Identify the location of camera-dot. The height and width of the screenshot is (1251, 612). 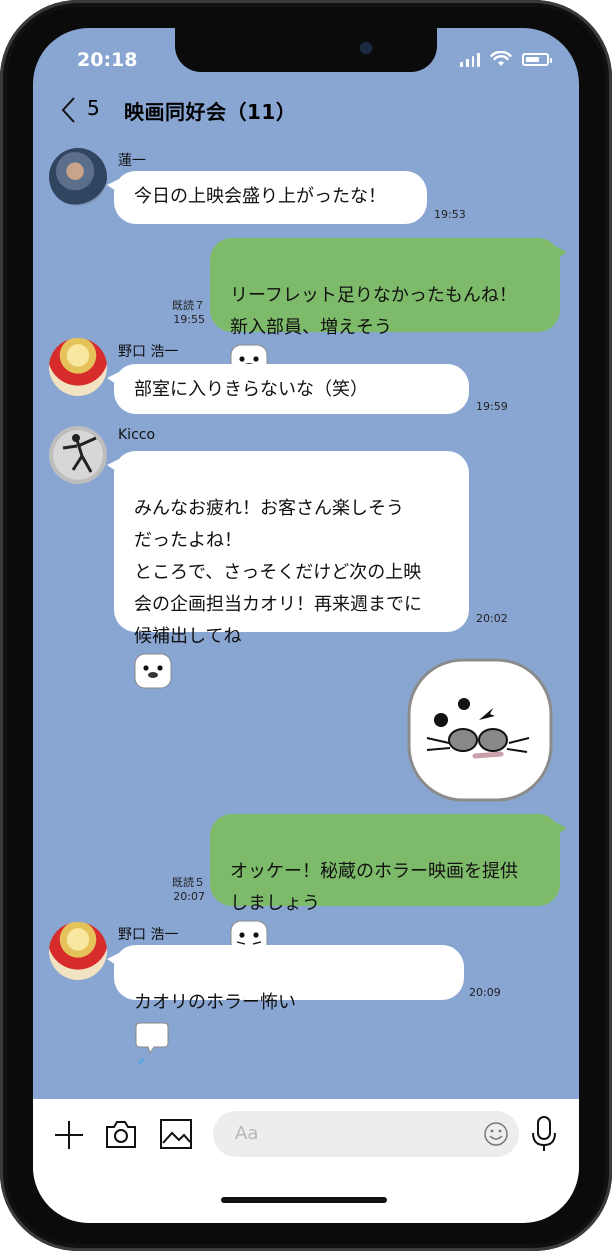
(366, 48).